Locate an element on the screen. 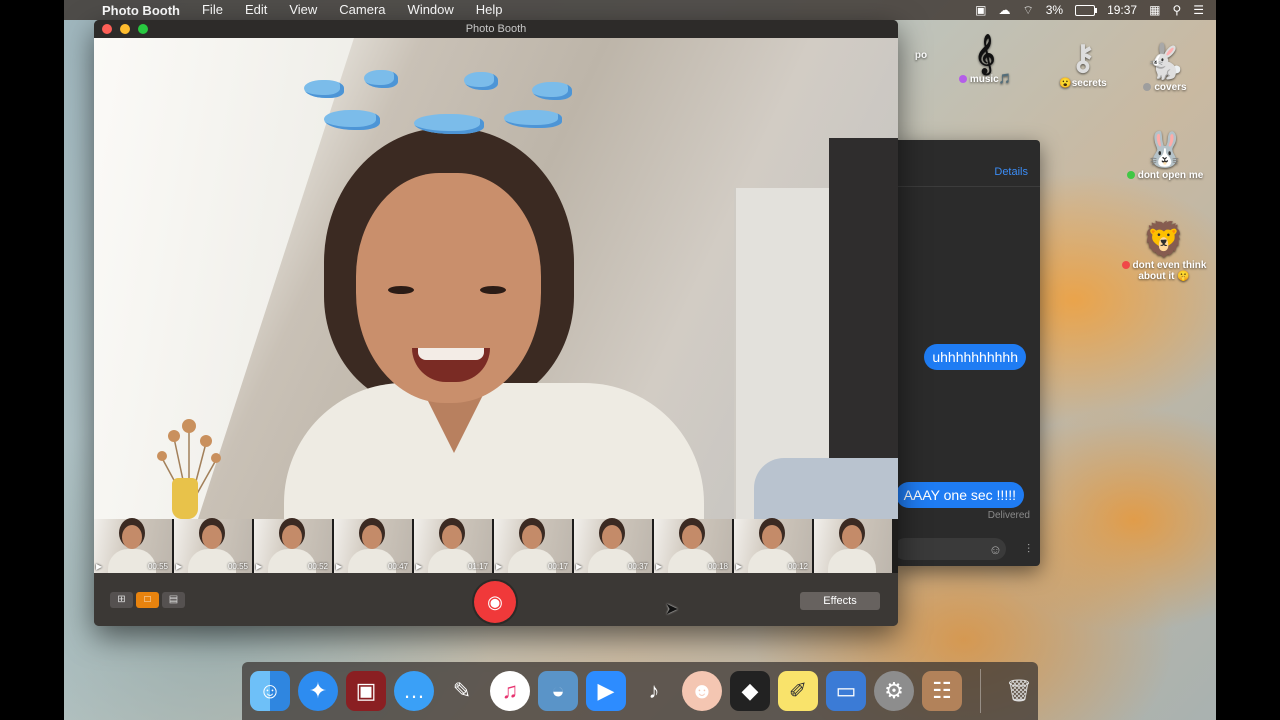  thumbnail-duration: 00:47 is located at coordinates (397, 566).